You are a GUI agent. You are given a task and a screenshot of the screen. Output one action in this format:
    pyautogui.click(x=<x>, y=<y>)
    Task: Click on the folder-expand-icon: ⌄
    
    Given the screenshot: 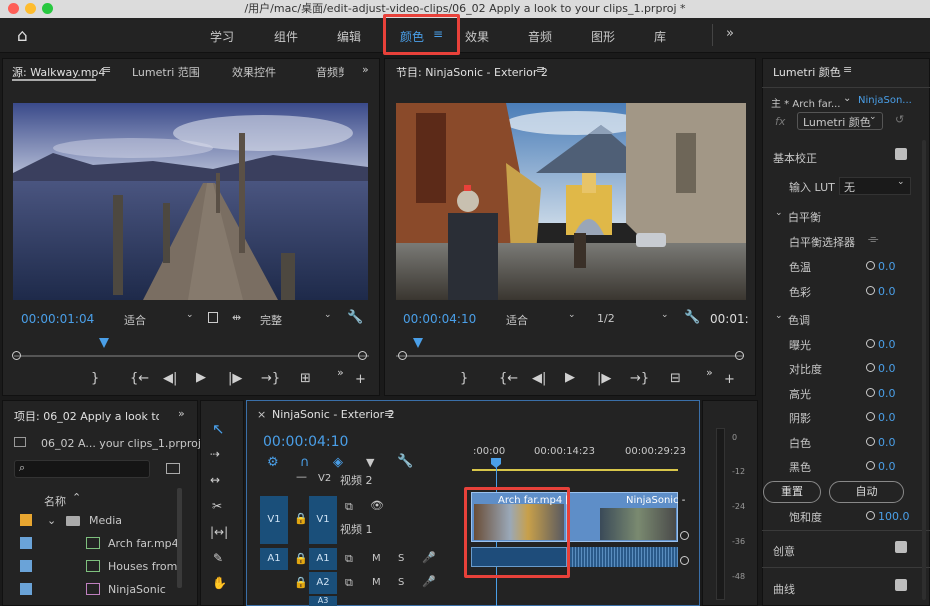 What is the action you would take?
    pyautogui.click(x=51, y=520)
    